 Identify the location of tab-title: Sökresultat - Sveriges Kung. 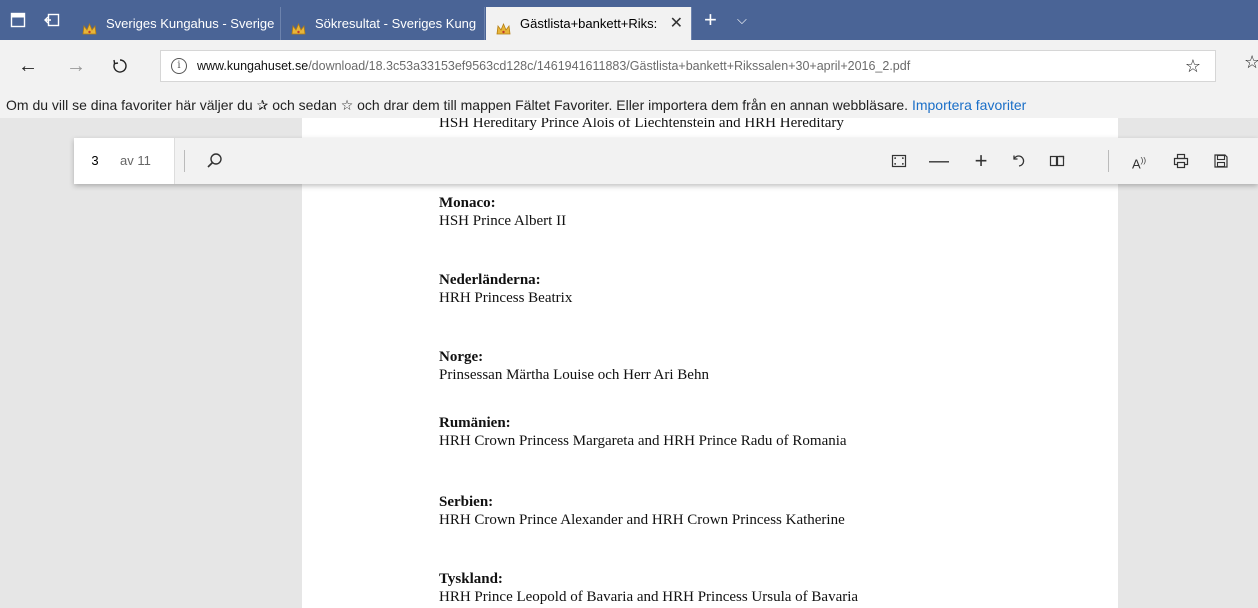
(396, 23).